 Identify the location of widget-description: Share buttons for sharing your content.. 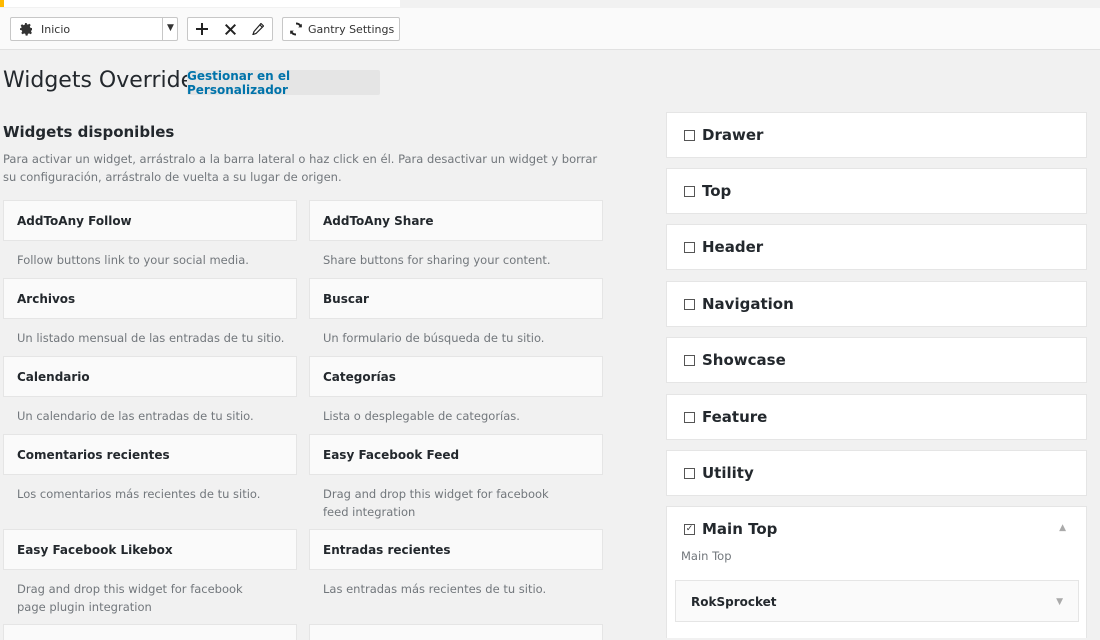
(437, 260).